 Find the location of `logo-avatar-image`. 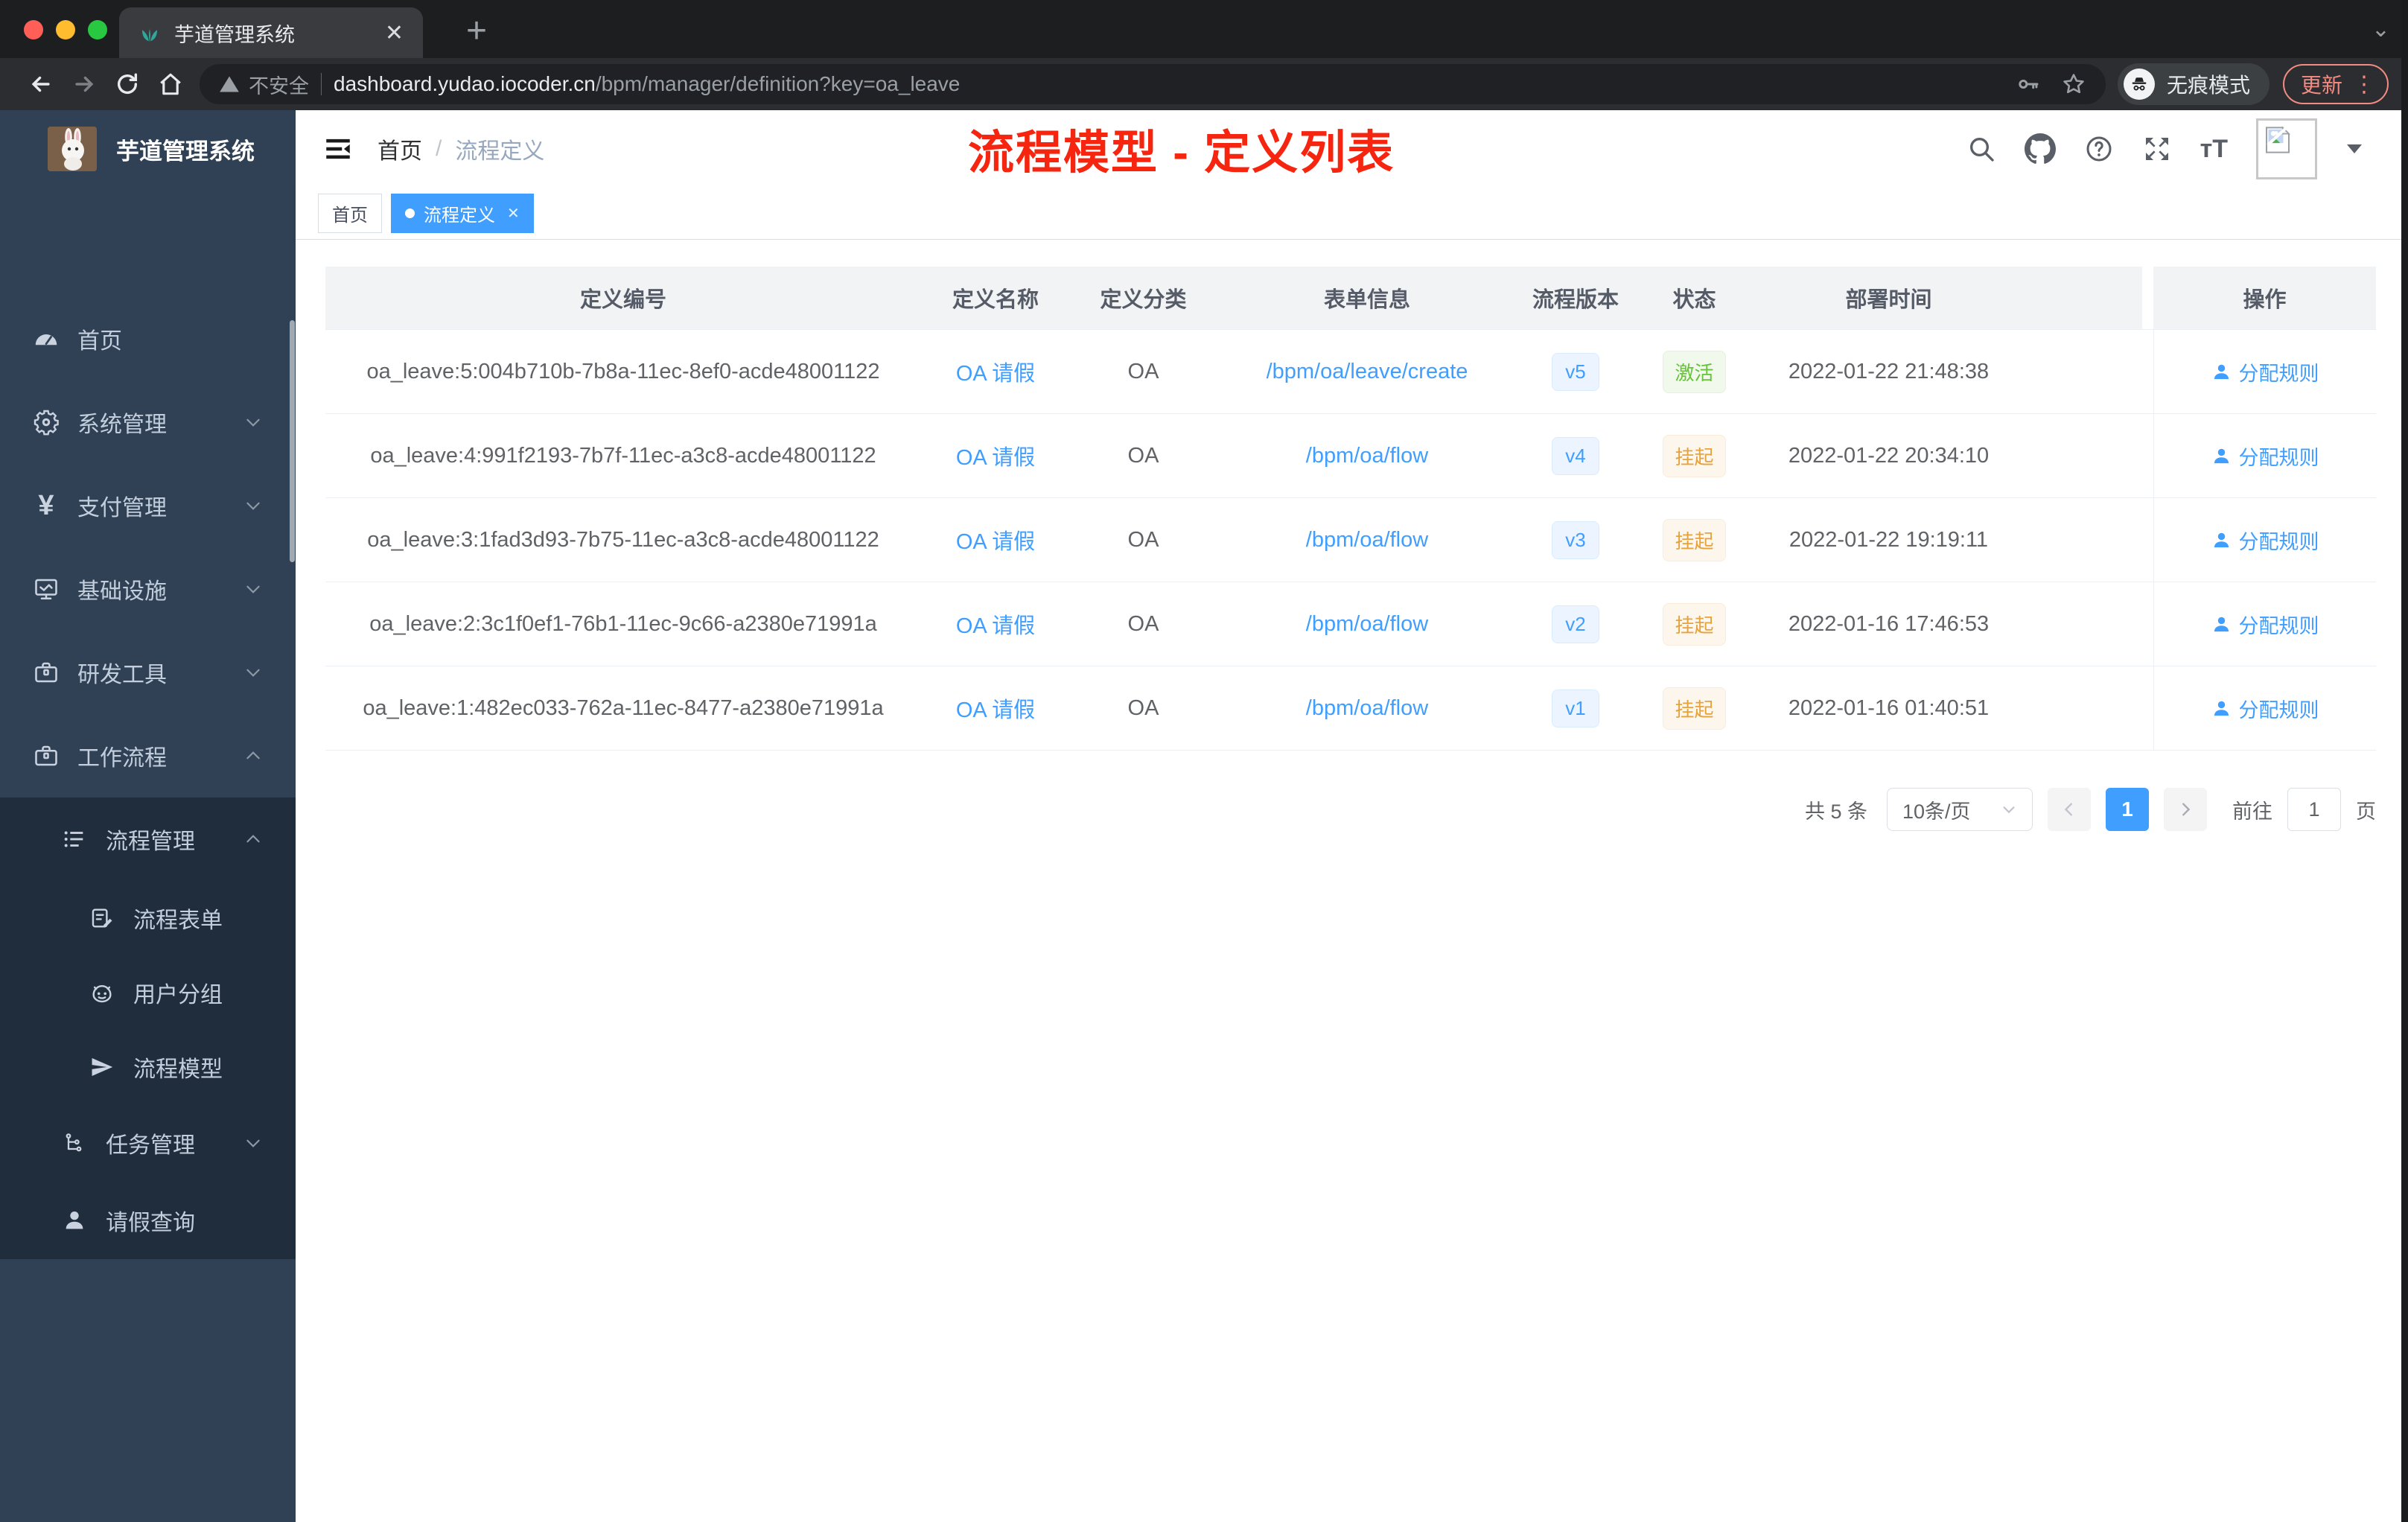

logo-avatar-image is located at coordinates (72, 149).